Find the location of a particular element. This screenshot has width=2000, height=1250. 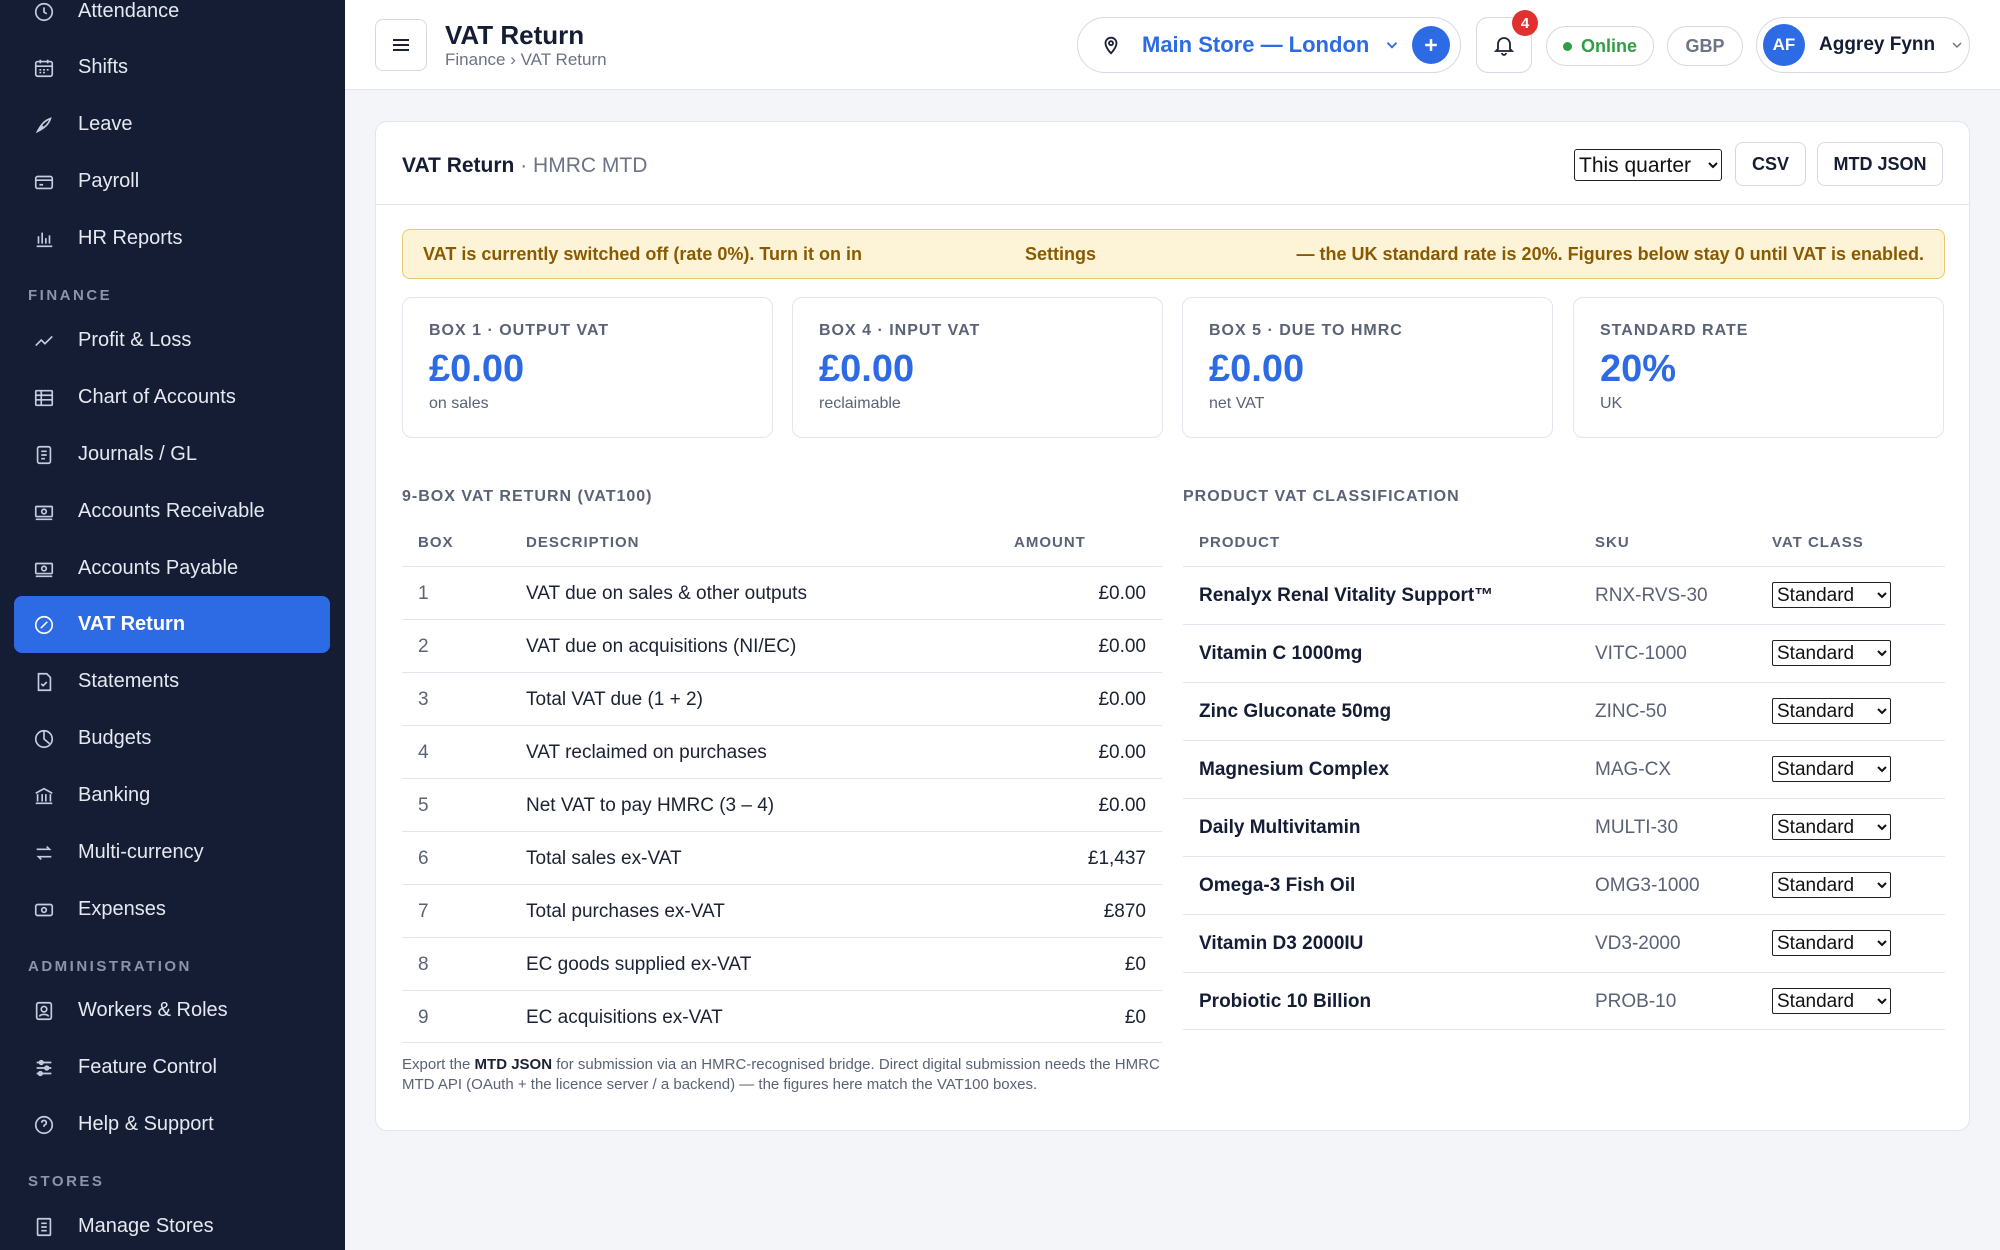

box-description: VAT due on acquisitions (NI/EC) is located at coordinates (661, 646).